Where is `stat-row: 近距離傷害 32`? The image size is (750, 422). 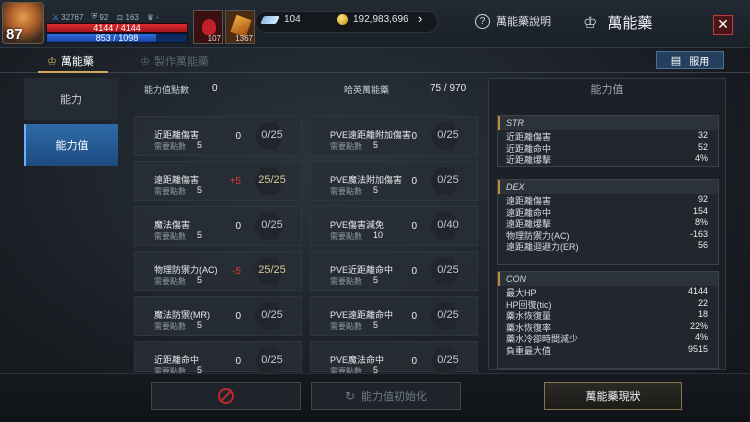 stat-row: 近距離傷害 32 is located at coordinates (607, 136).